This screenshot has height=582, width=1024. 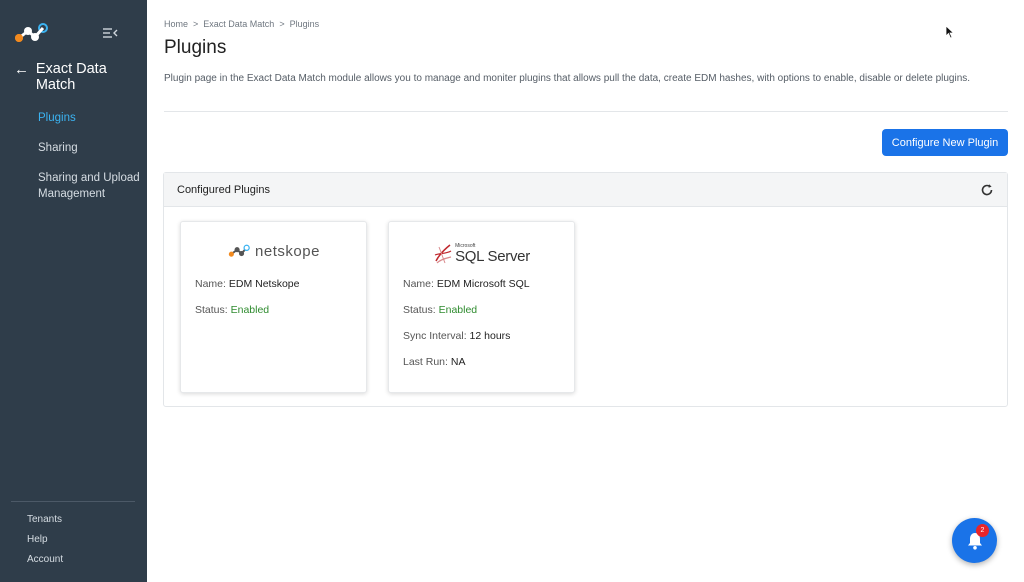 What do you see at coordinates (45, 540) in the screenshot?
I see `sidebar-link-help: Help` at bounding box center [45, 540].